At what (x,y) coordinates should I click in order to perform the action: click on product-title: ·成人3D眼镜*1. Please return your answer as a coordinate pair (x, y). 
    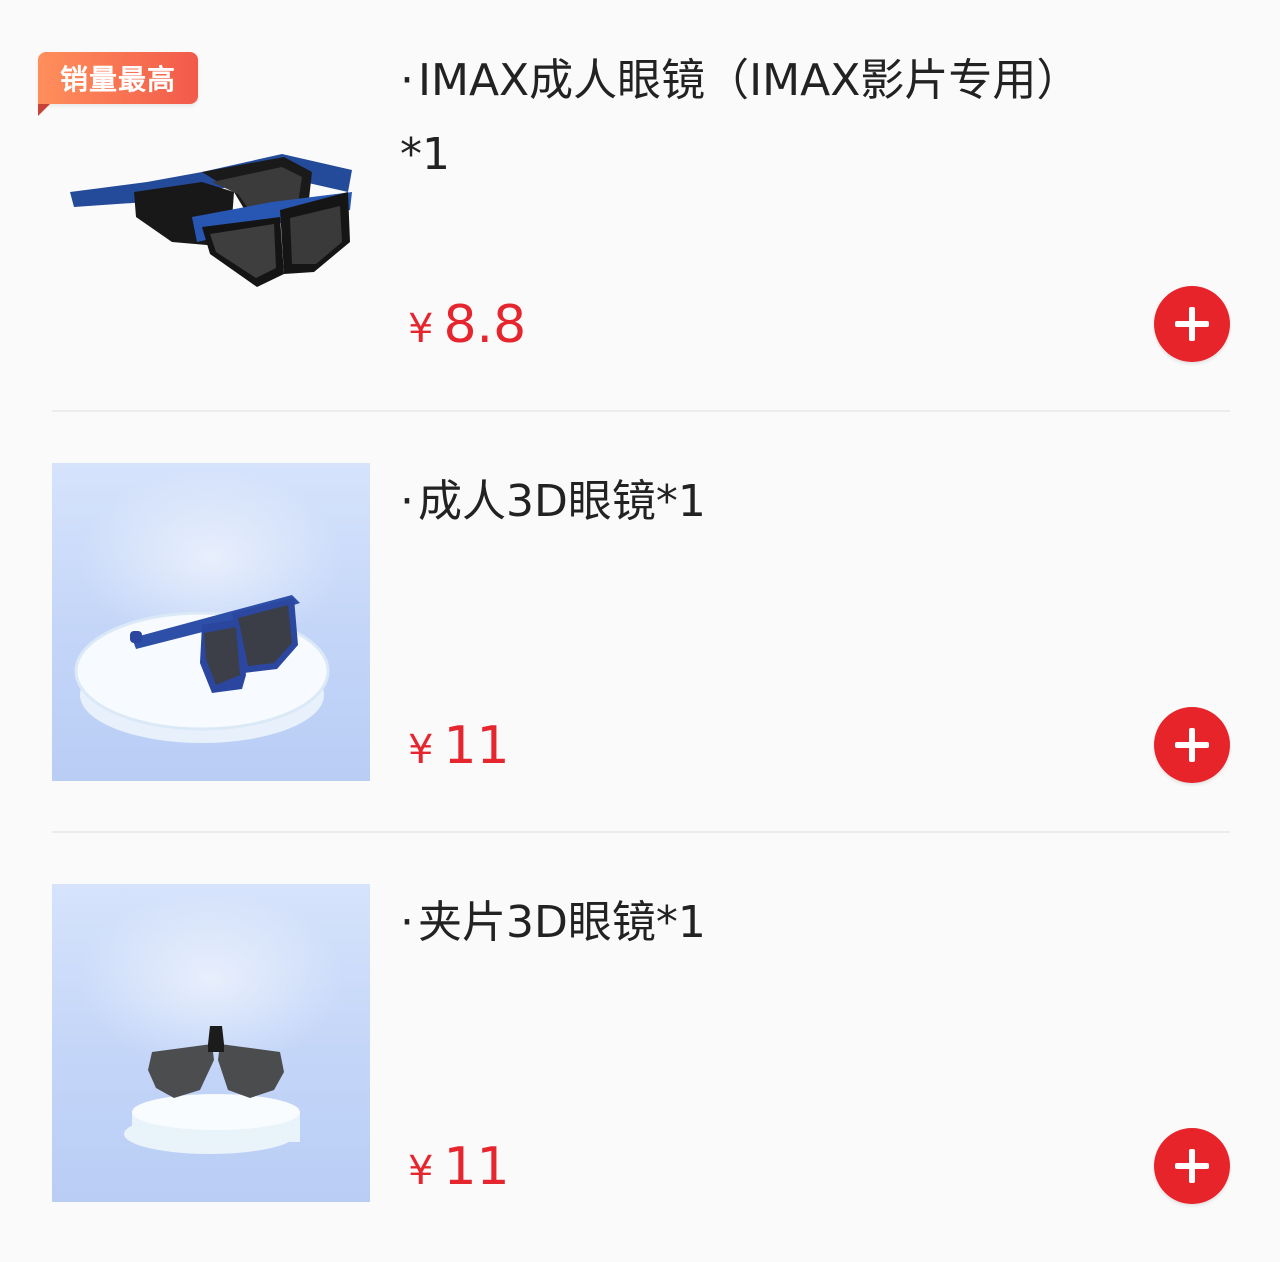
    Looking at the image, I should click on (750, 502).